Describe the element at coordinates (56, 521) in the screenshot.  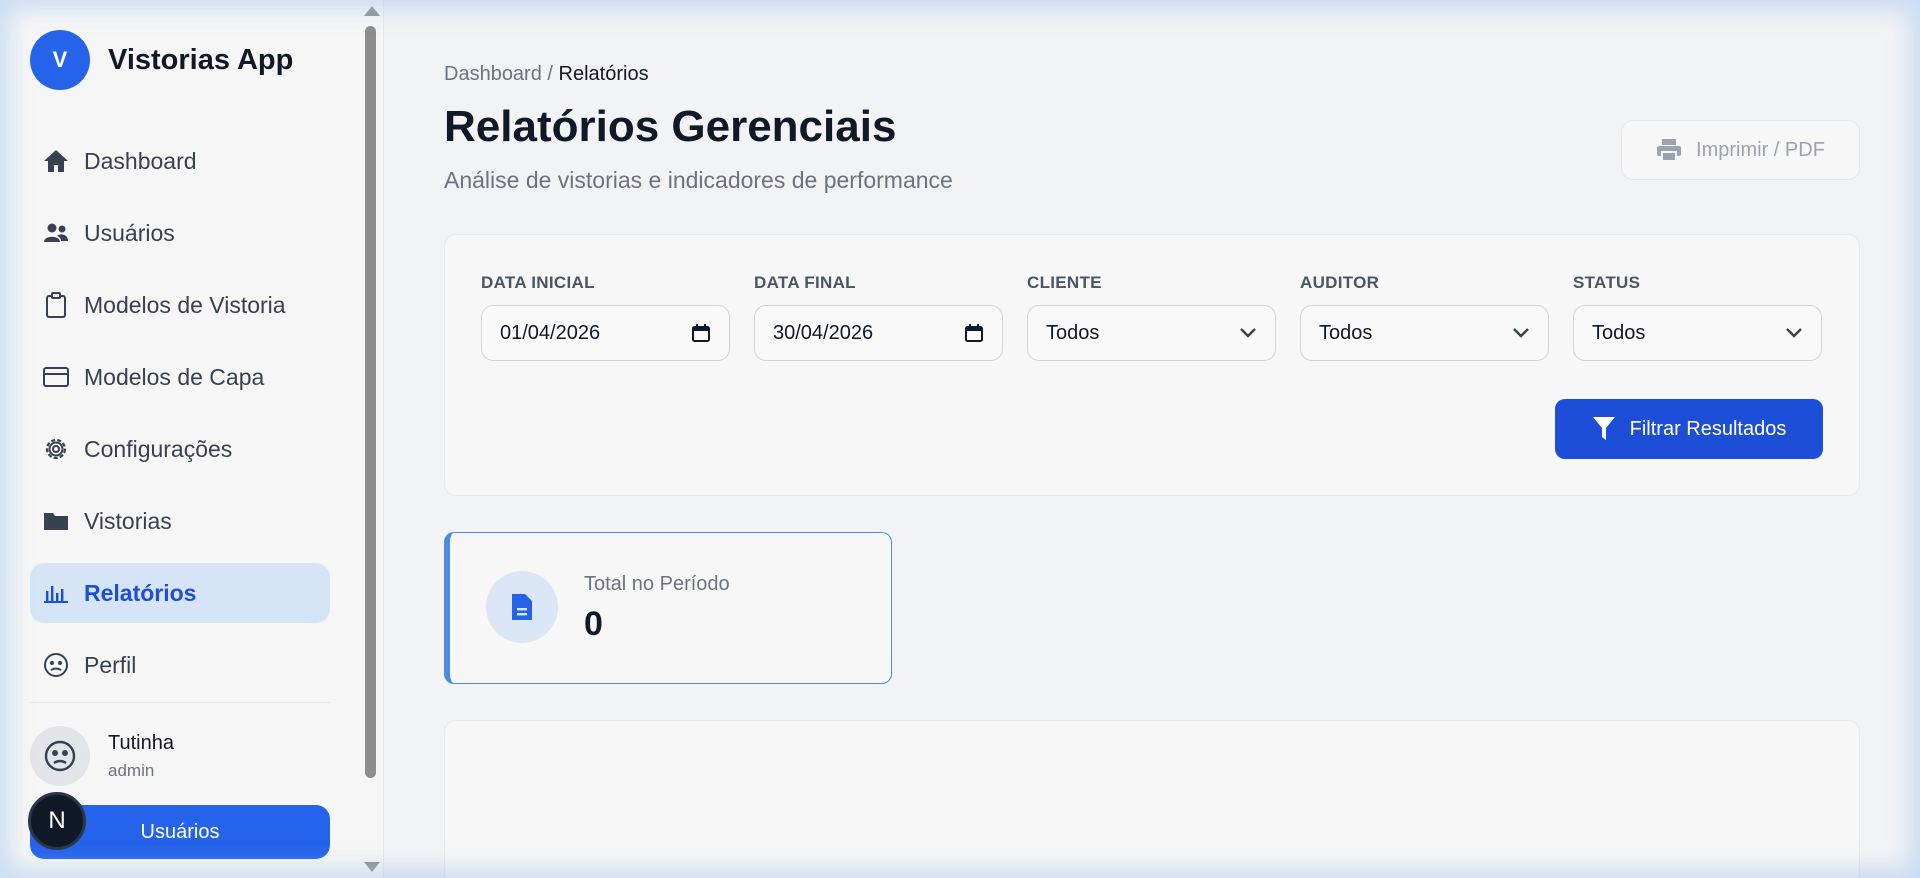
I see `folder-icon` at that location.